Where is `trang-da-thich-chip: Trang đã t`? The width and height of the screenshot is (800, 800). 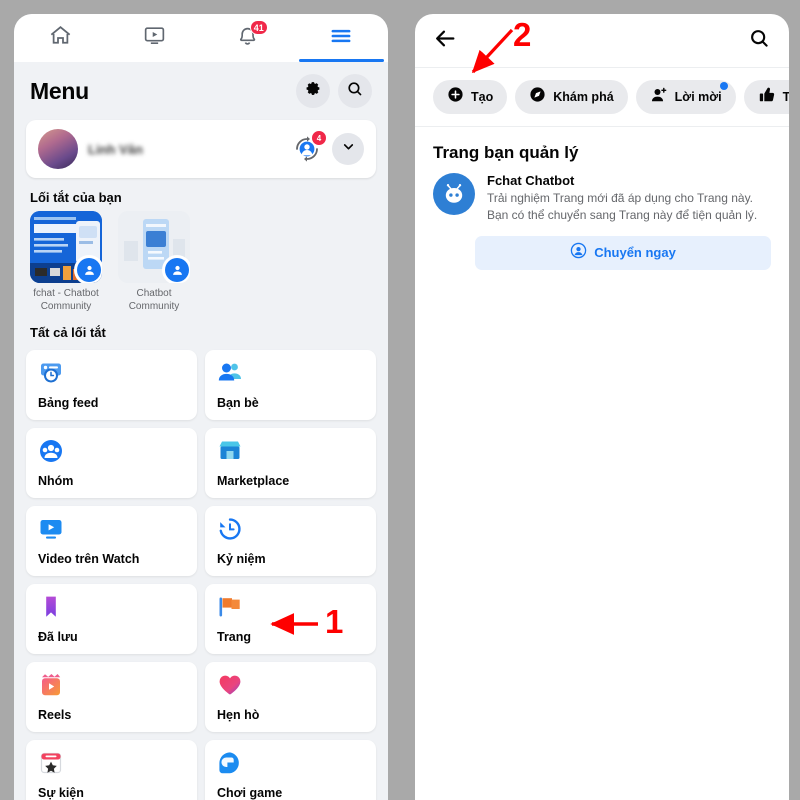 trang-da-thich-chip: Trang đã t is located at coordinates (766, 97).